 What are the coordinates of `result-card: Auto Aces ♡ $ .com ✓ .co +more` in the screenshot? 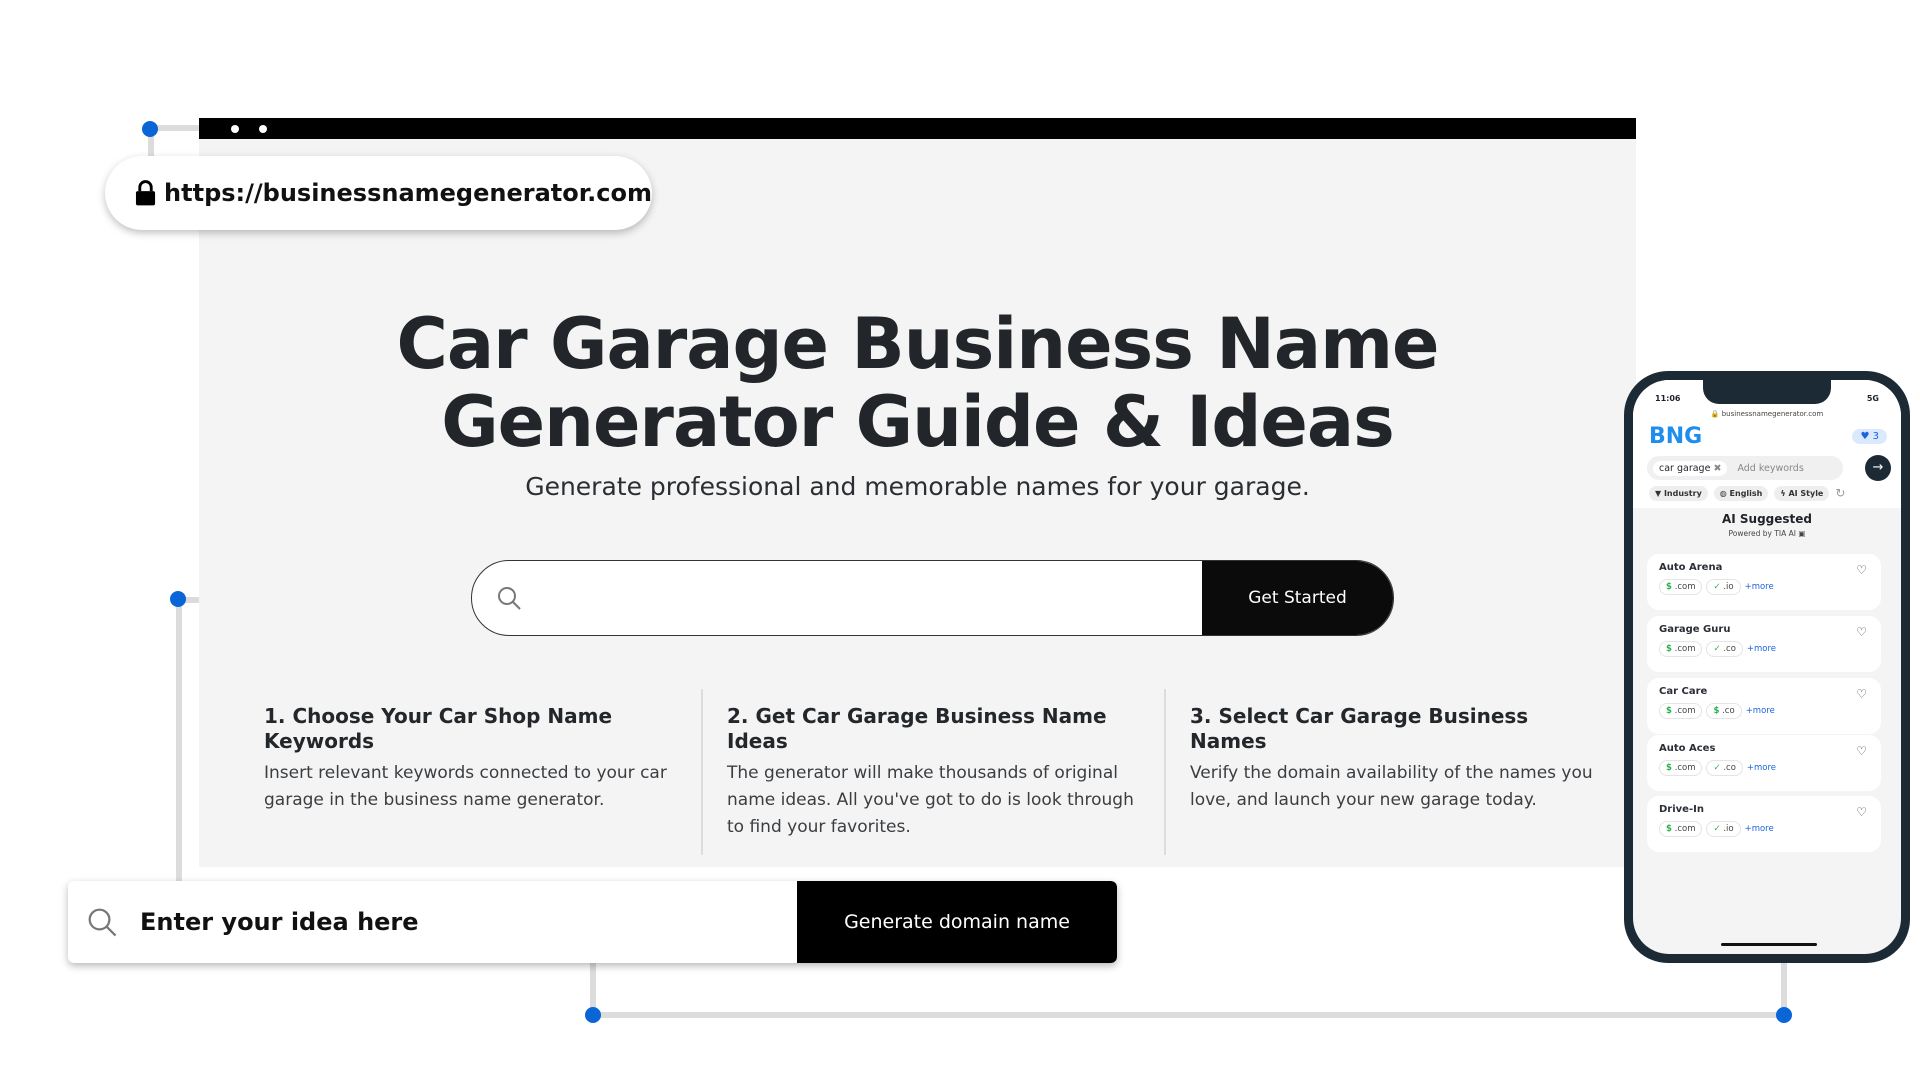 It's located at (1764, 763).